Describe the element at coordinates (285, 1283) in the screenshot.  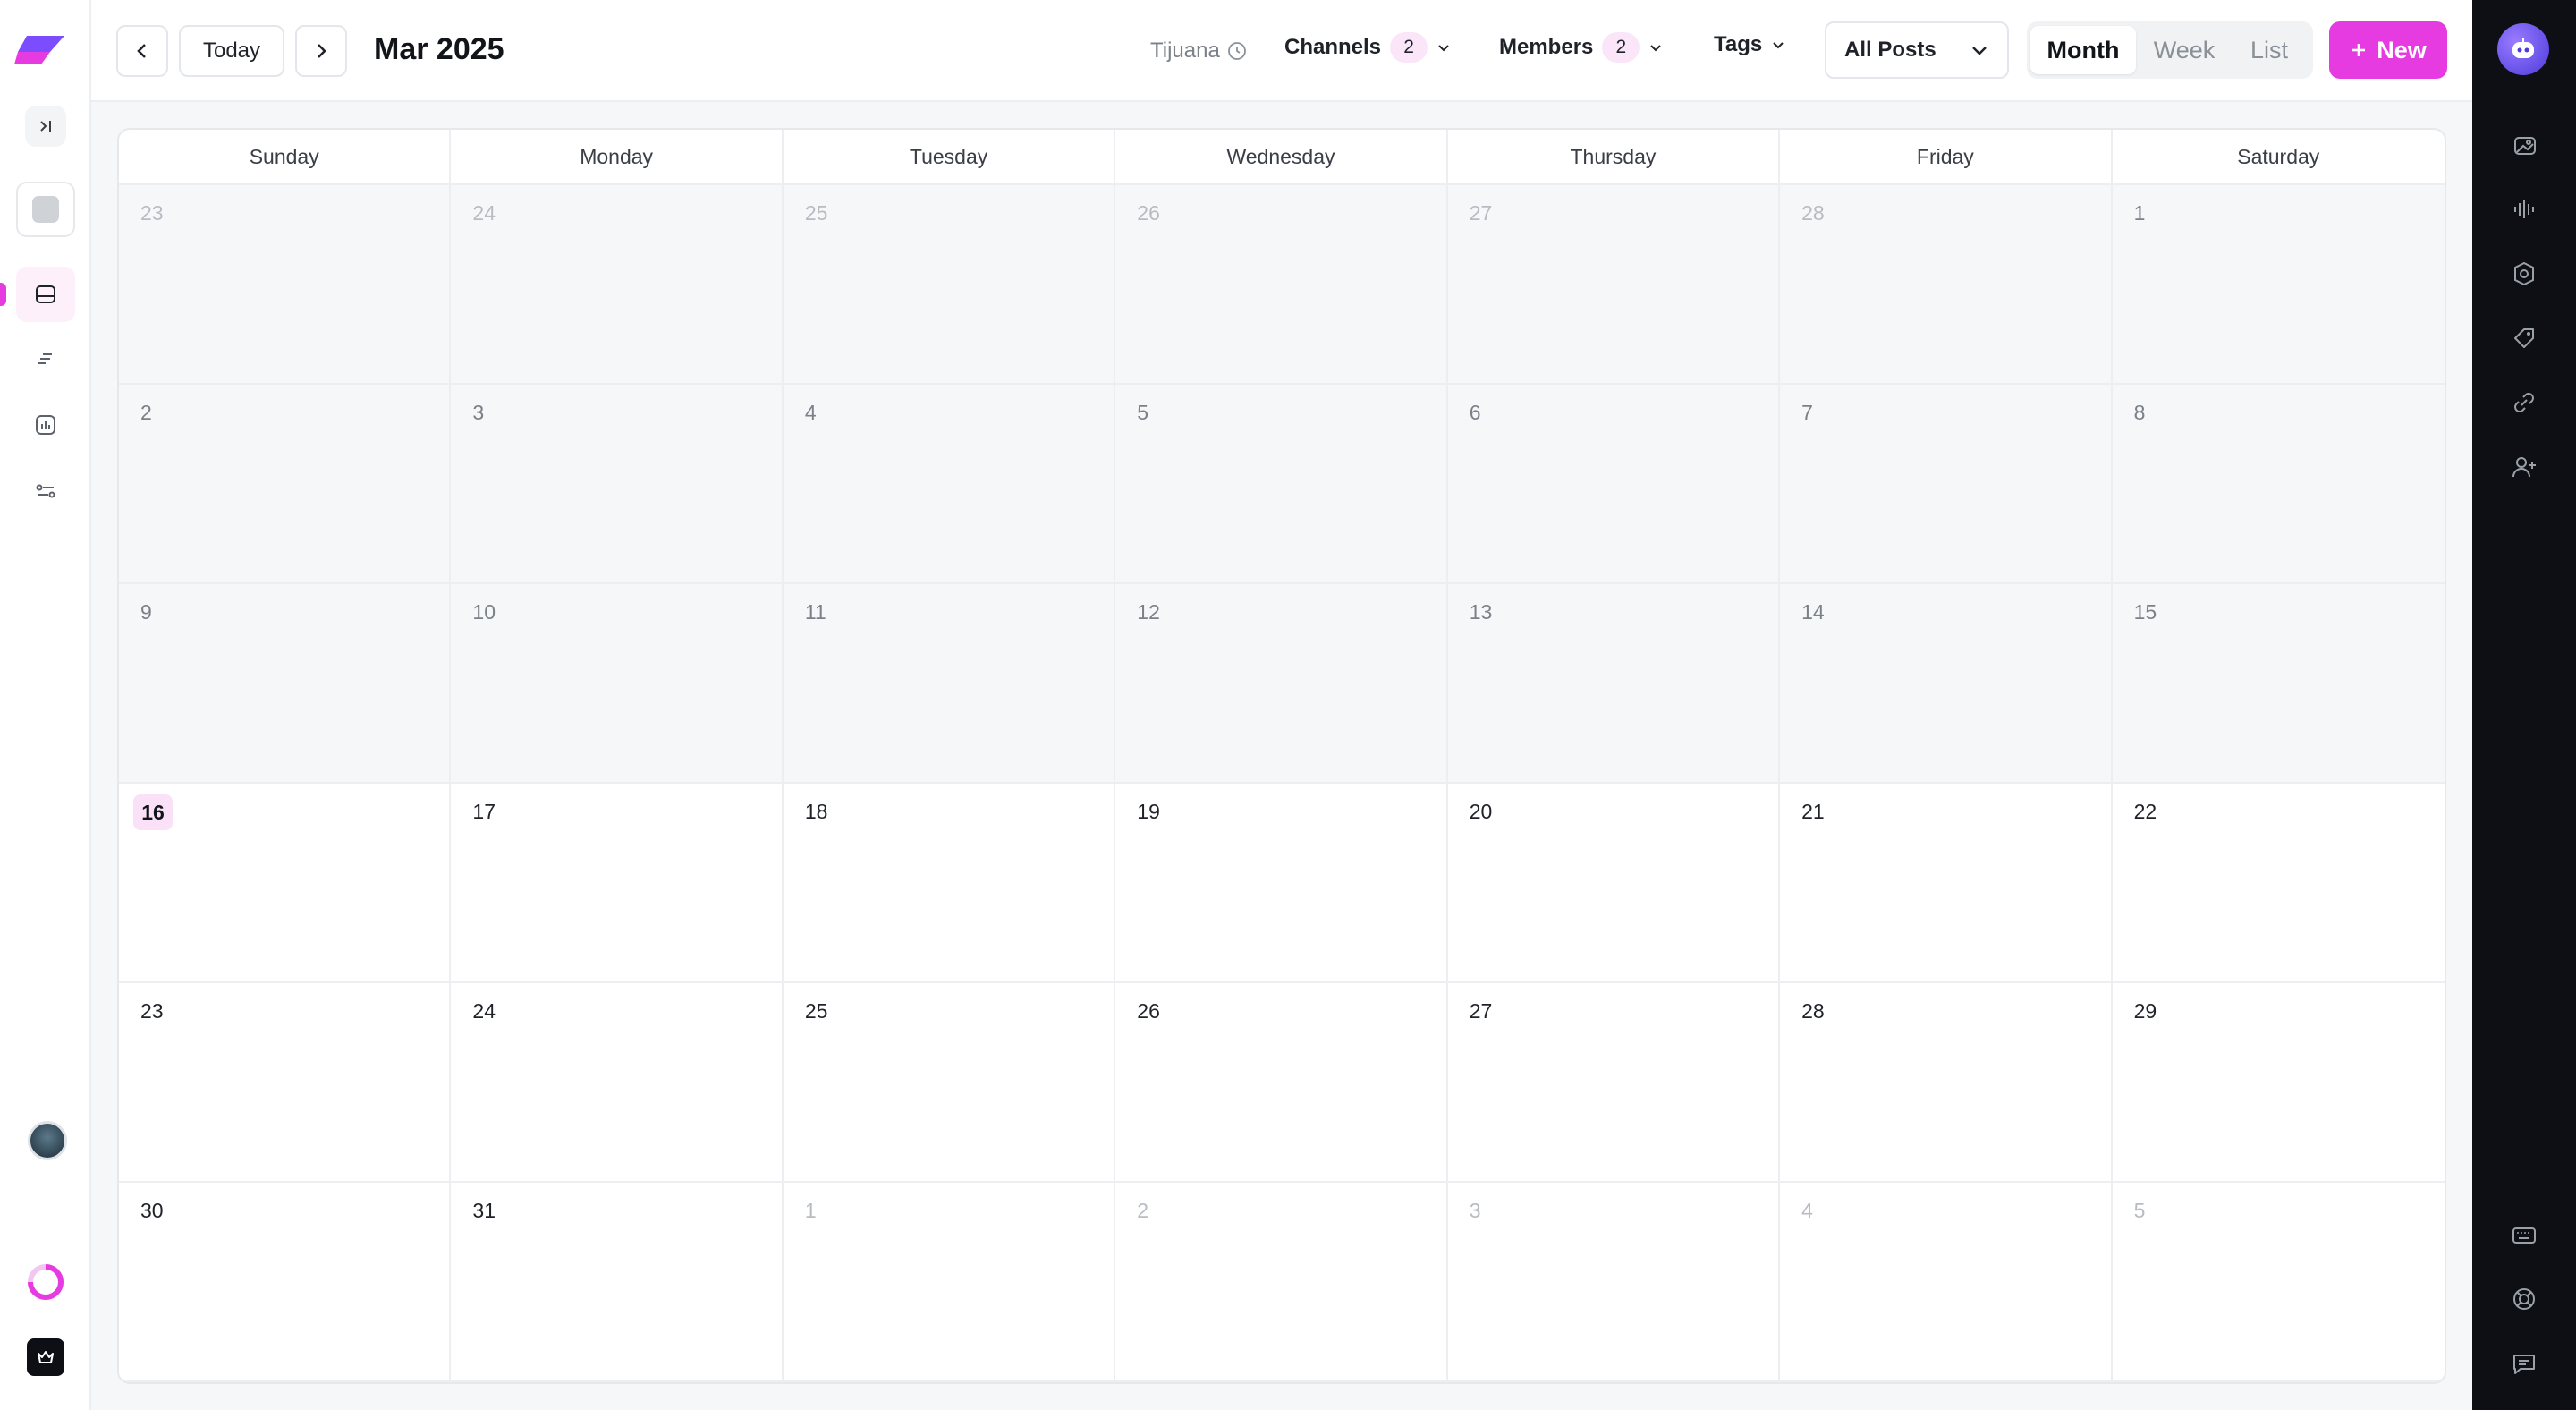
I see `day-cell: 30` at that location.